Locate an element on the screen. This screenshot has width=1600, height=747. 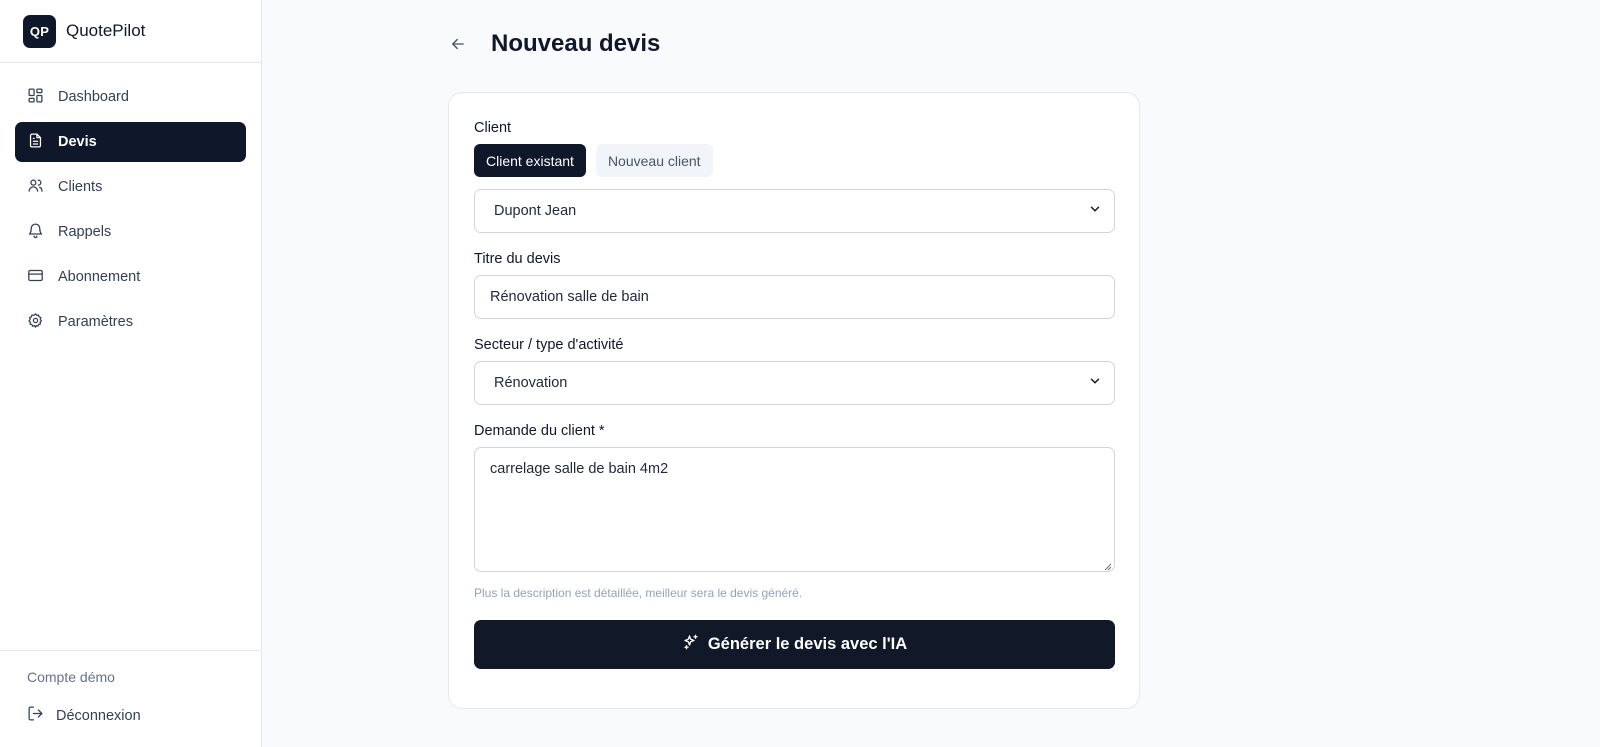
client-type-toggle: Client existant Nouveau client is located at coordinates (794, 160).